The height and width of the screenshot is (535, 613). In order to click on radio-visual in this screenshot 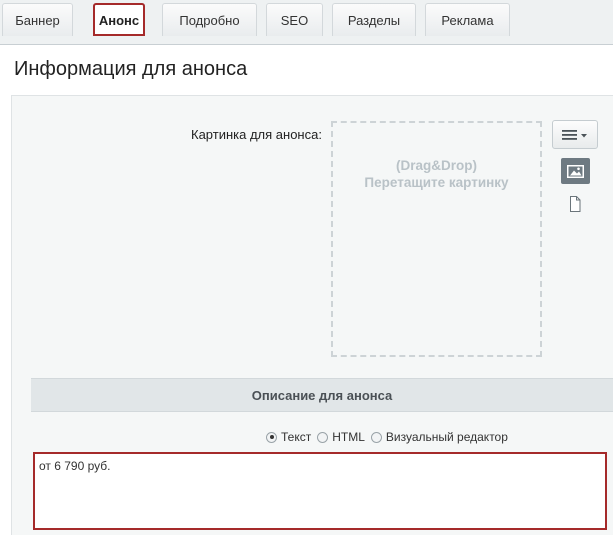, I will do `click(376, 437)`.